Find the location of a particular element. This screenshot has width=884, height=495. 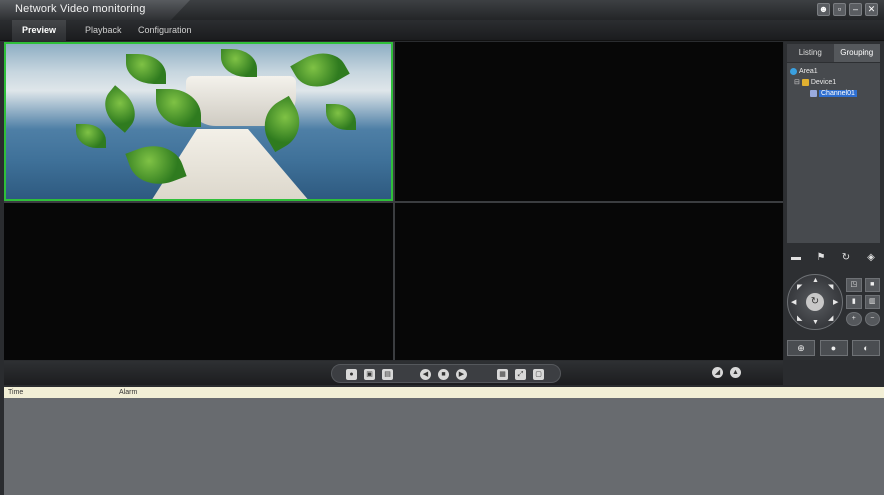

ptz-left-icon: ◀ is located at coordinates (793, 302).